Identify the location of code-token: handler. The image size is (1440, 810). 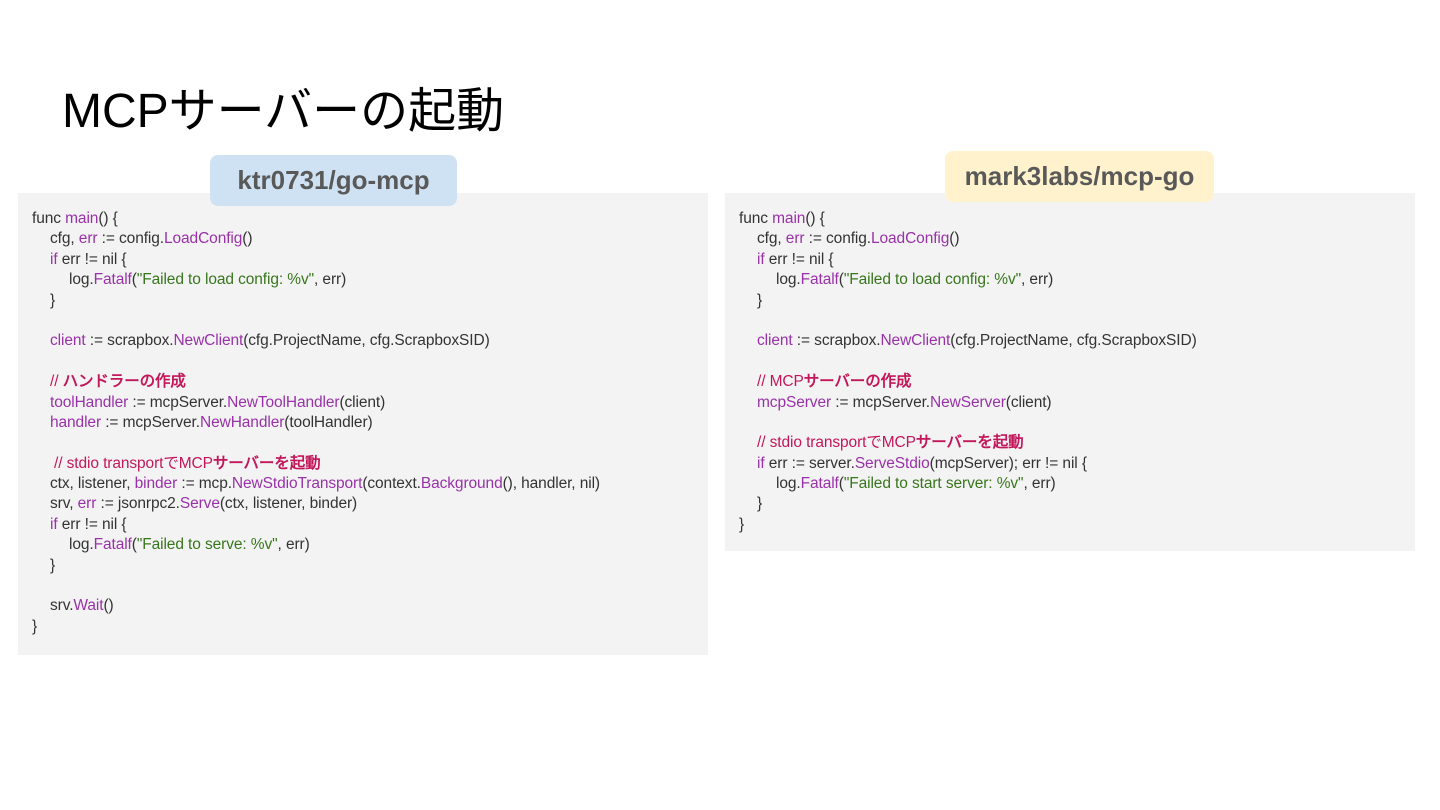
(76, 422).